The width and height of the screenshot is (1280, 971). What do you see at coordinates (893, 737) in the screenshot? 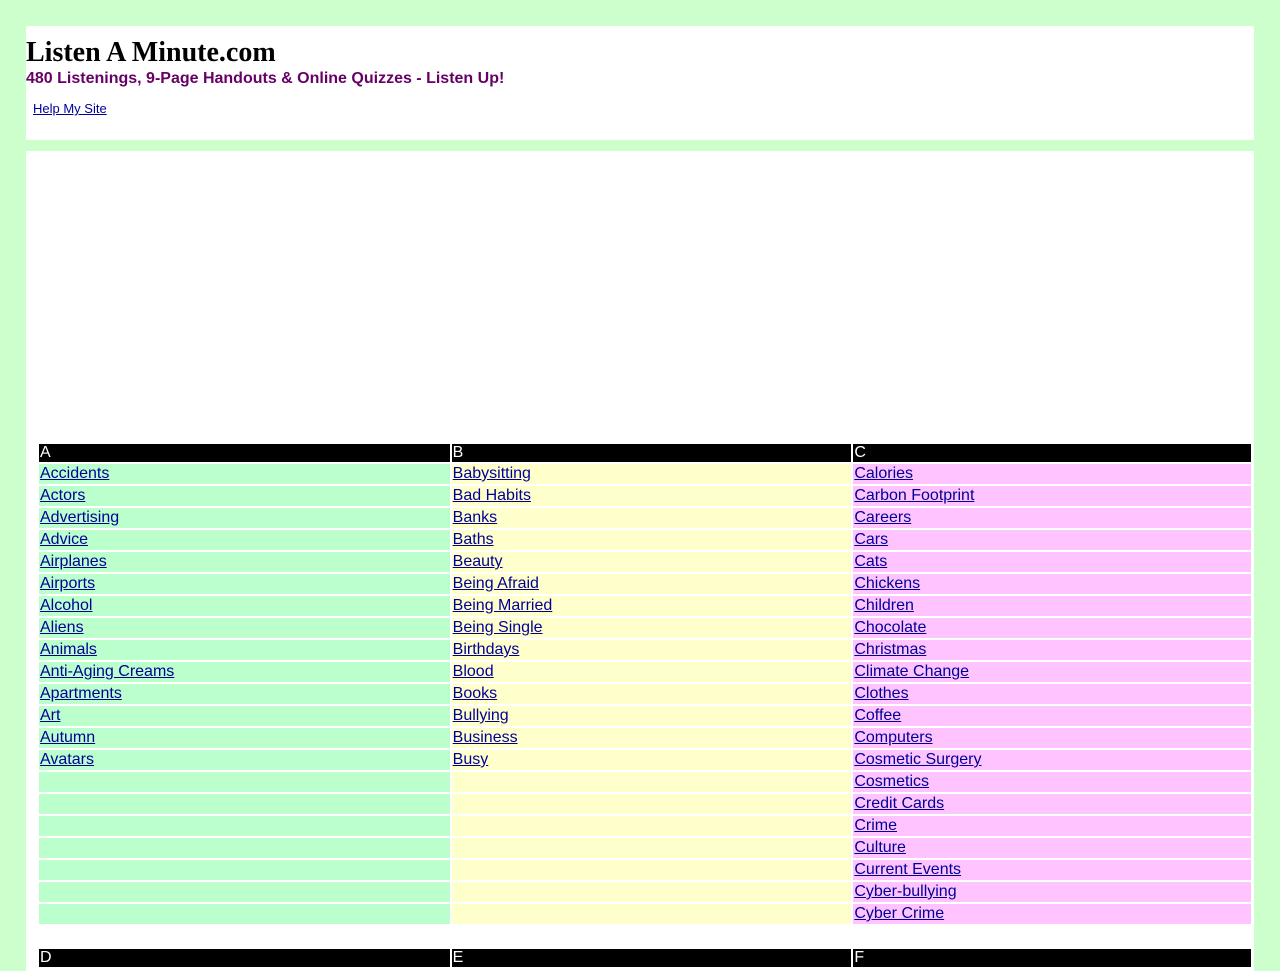
I see `topic-link: Computers` at bounding box center [893, 737].